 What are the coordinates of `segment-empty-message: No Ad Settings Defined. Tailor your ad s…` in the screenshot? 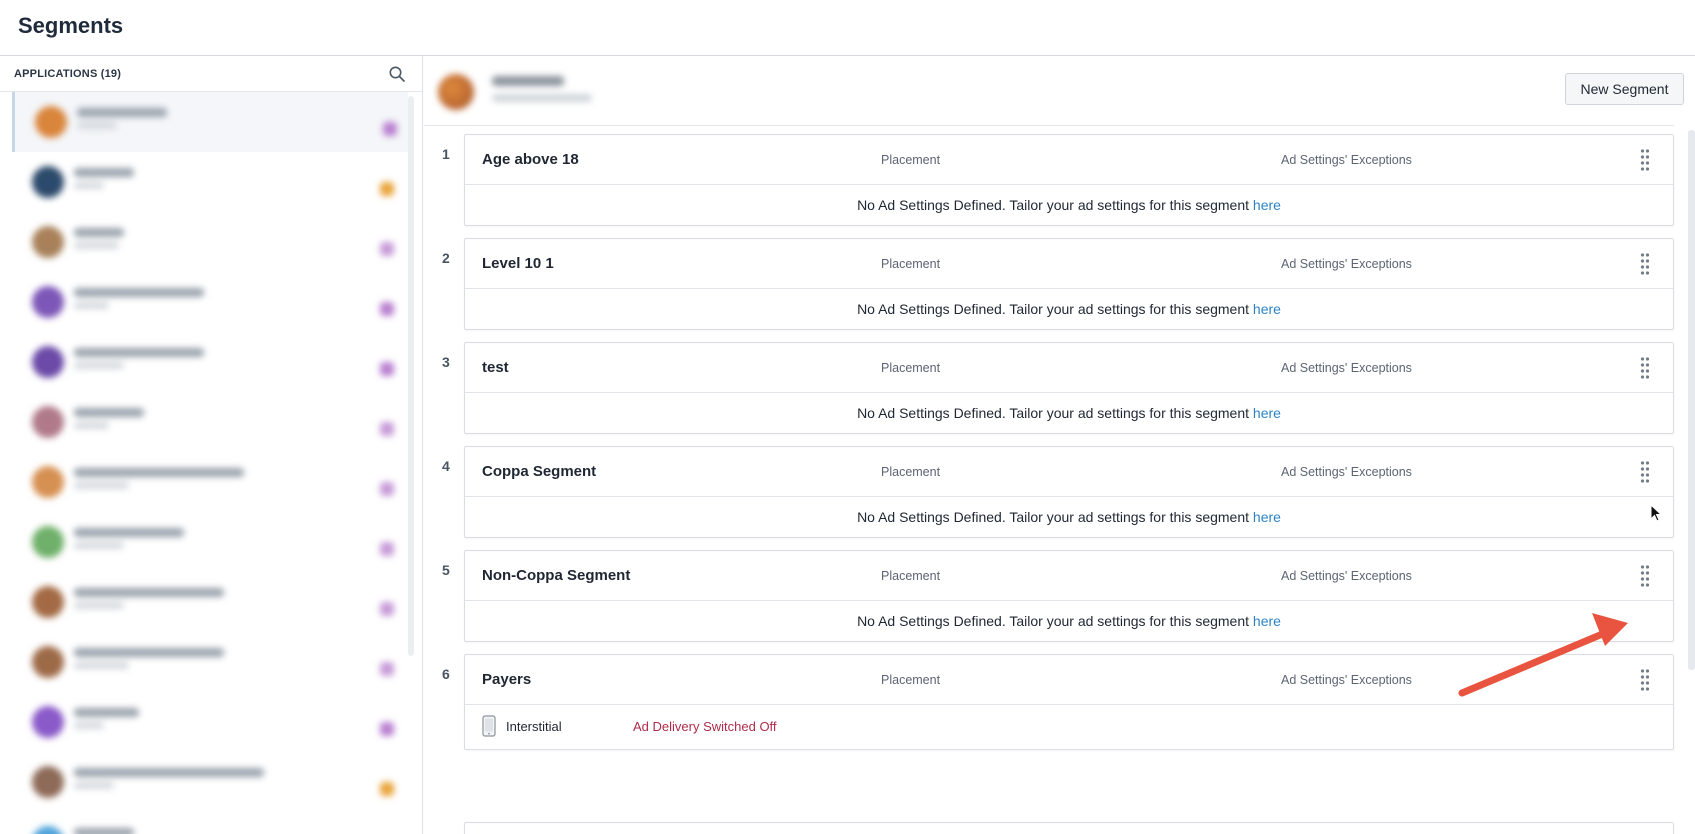 It's located at (1069, 205).